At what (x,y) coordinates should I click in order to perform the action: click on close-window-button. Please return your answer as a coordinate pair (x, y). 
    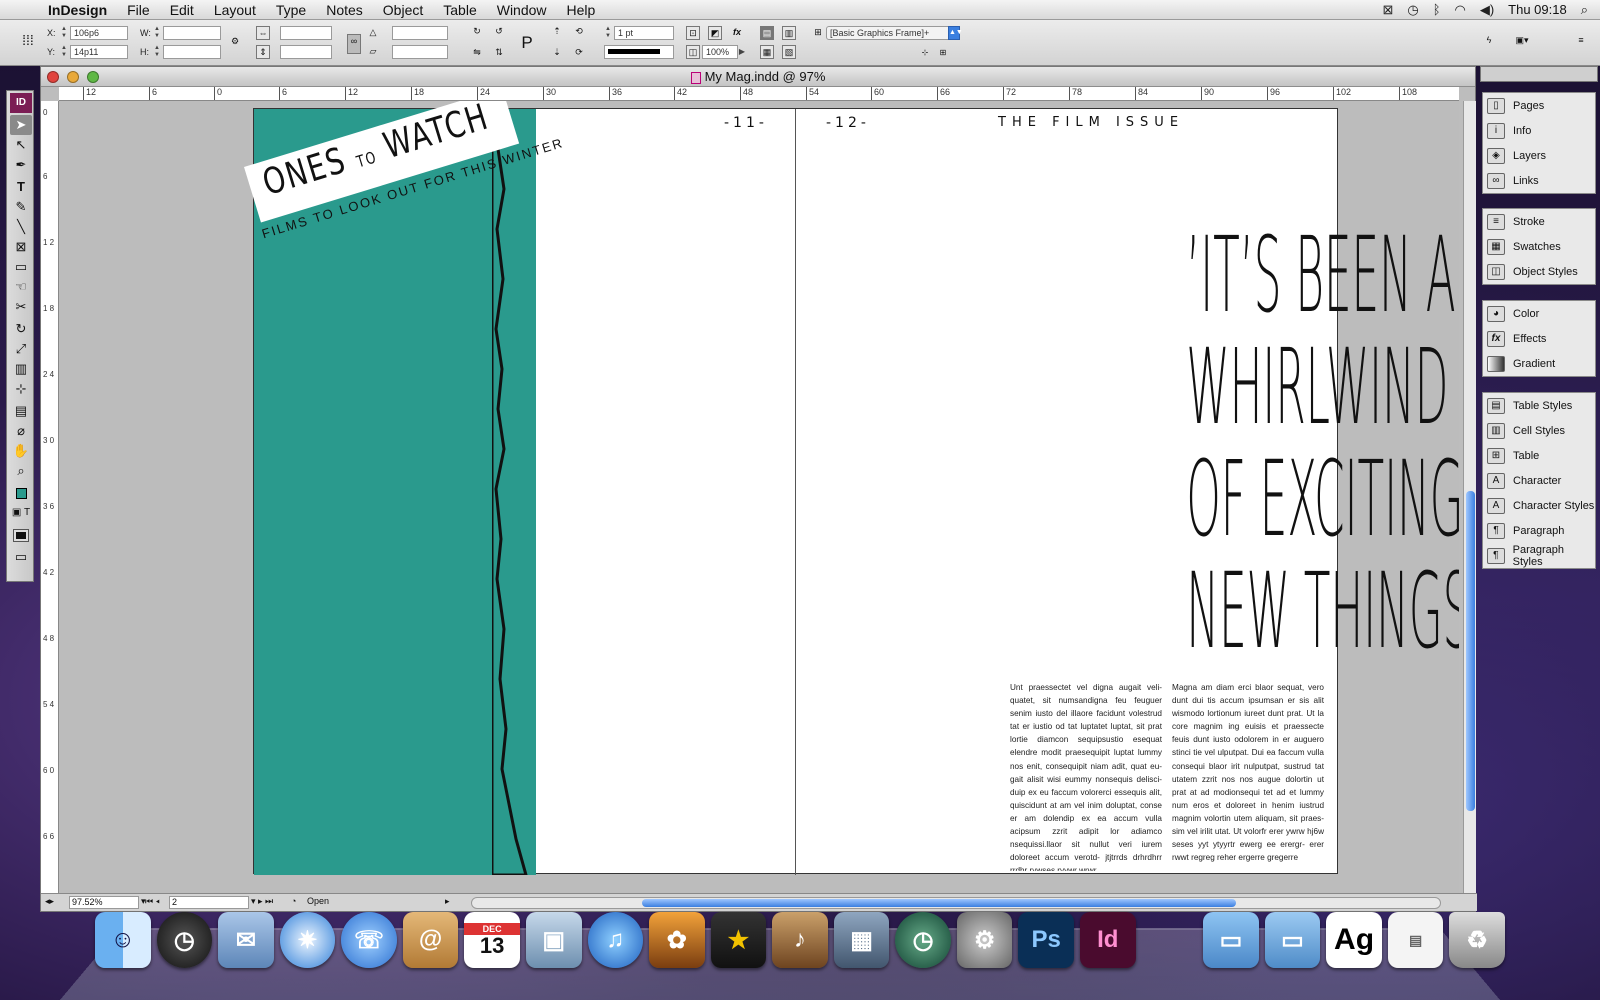
    Looking at the image, I should click on (53, 77).